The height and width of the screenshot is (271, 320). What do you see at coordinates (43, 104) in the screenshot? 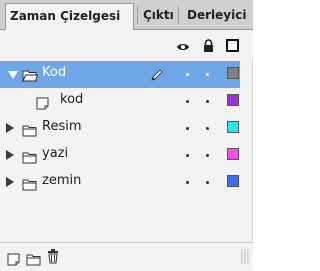
I see `layer-page-icon` at bounding box center [43, 104].